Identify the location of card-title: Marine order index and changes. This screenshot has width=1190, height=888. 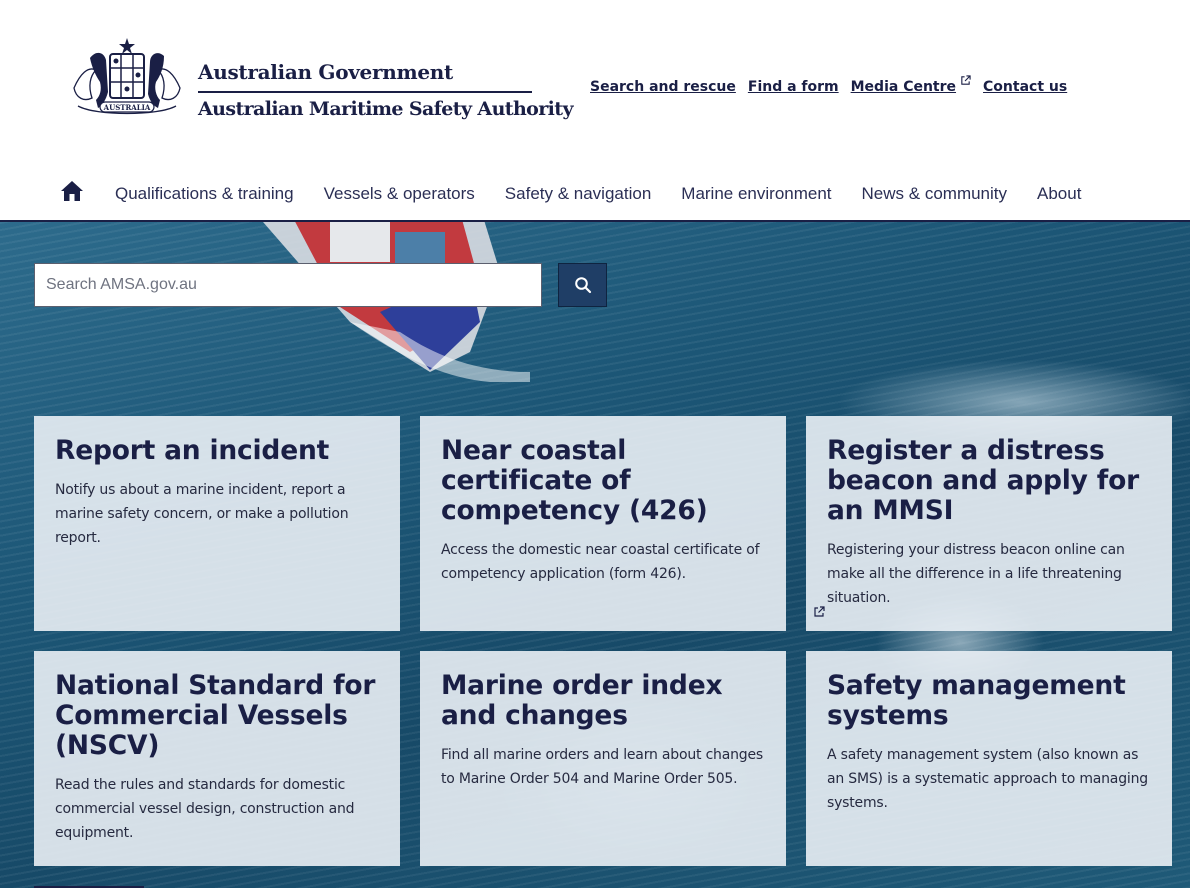
(582, 700).